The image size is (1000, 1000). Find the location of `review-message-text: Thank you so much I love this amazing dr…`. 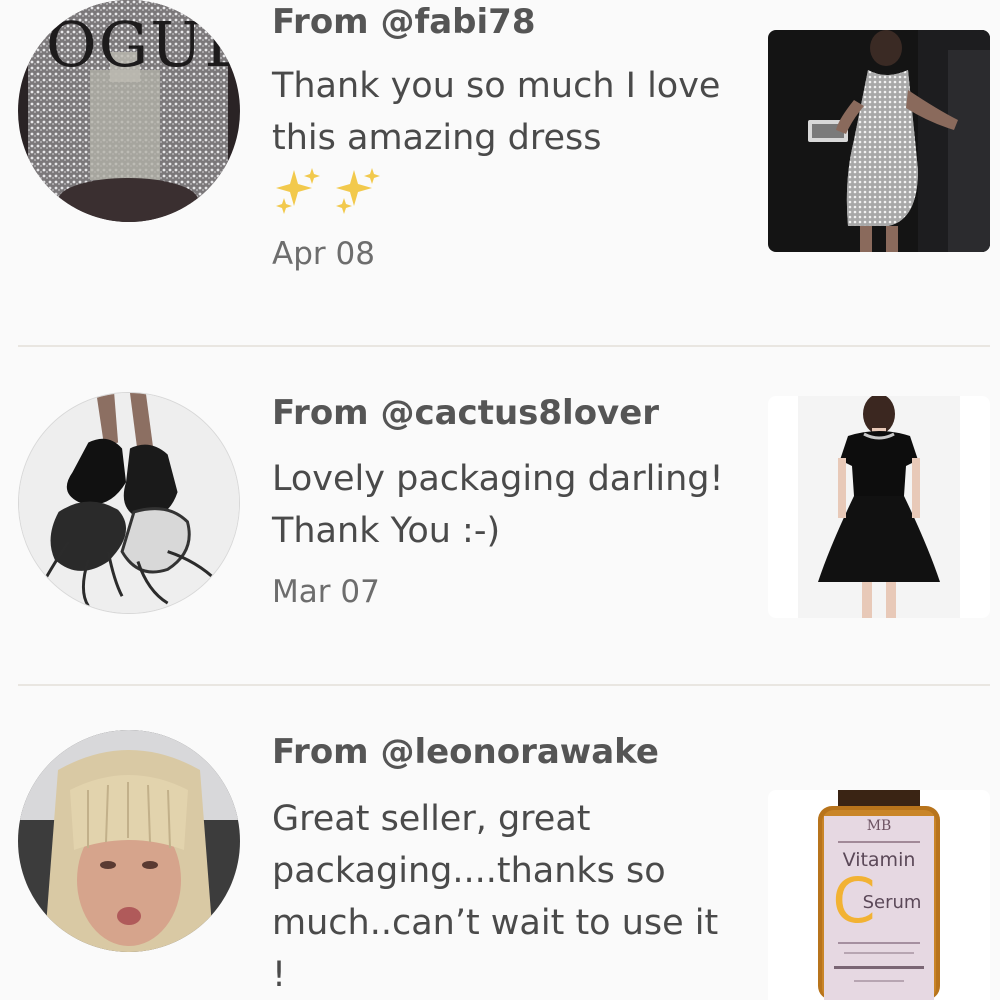

review-message-text: Thank you so much I love this amazing dr… is located at coordinates (496, 112).